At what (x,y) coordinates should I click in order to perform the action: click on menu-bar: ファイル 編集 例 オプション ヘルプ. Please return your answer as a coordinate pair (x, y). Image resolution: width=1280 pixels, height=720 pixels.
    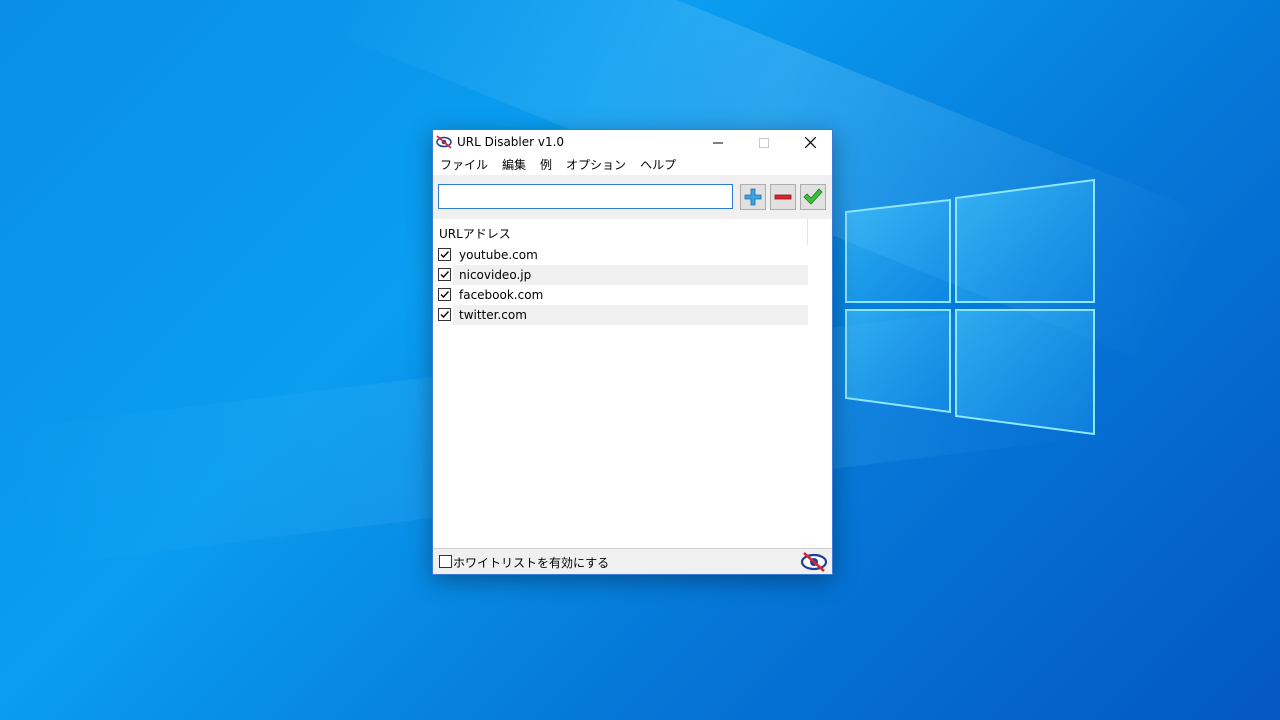
    Looking at the image, I should click on (632, 165).